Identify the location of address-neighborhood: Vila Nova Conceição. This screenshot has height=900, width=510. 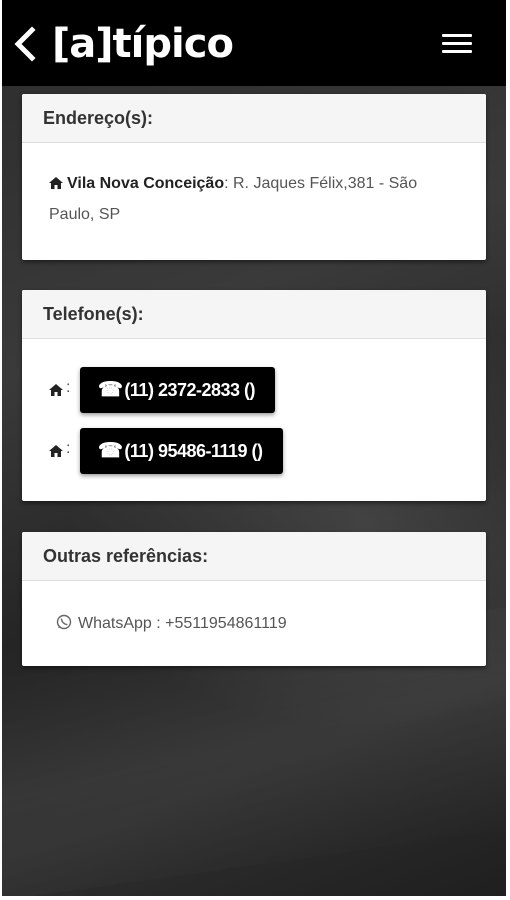
(146, 183).